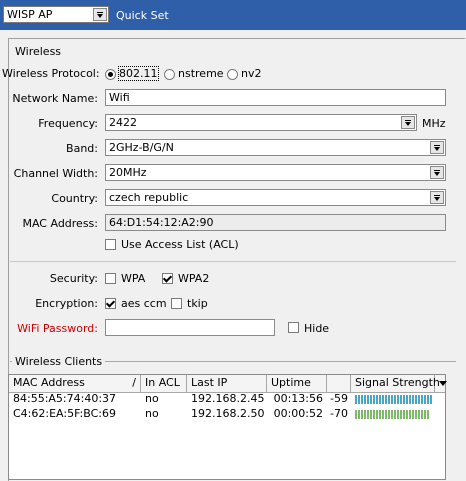 The width and height of the screenshot is (466, 481). Describe the element at coordinates (128, 172) in the screenshot. I see `channel-width-value: 20MHz` at that location.